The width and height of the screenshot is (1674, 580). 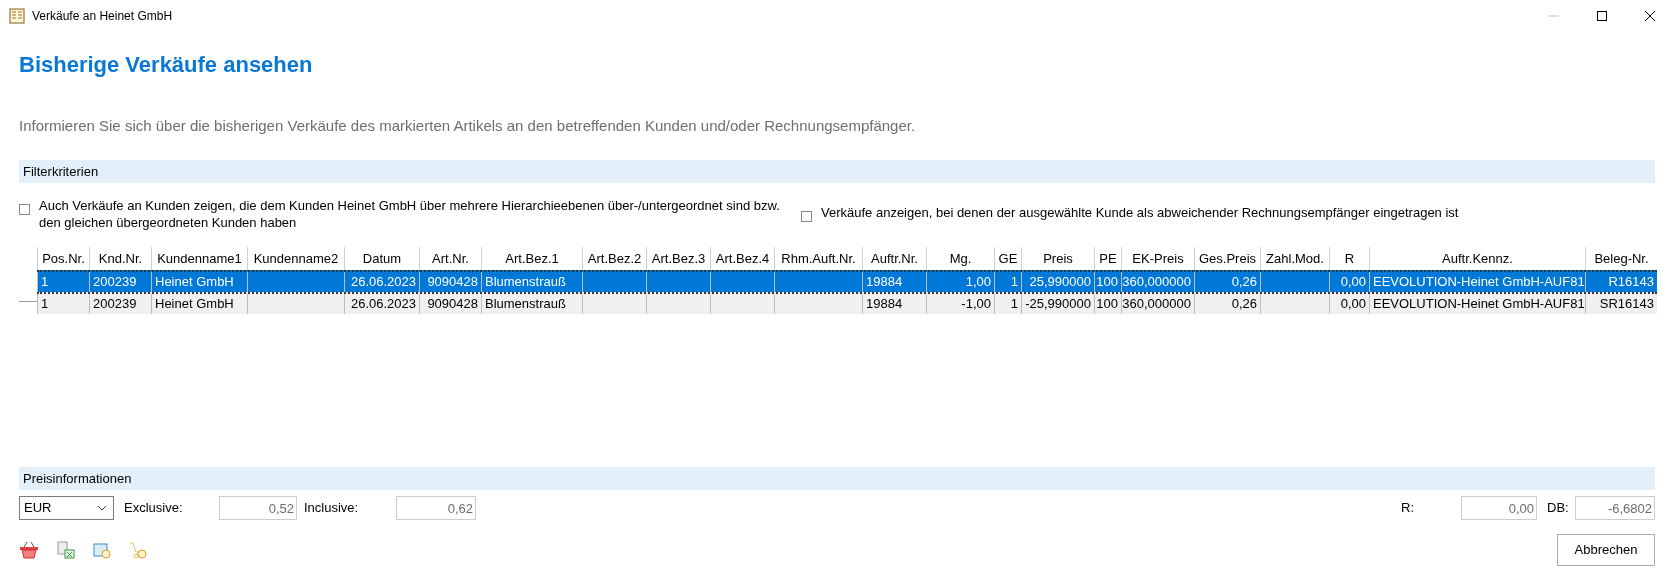 What do you see at coordinates (66, 550) in the screenshot?
I see `excel-export-icon` at bounding box center [66, 550].